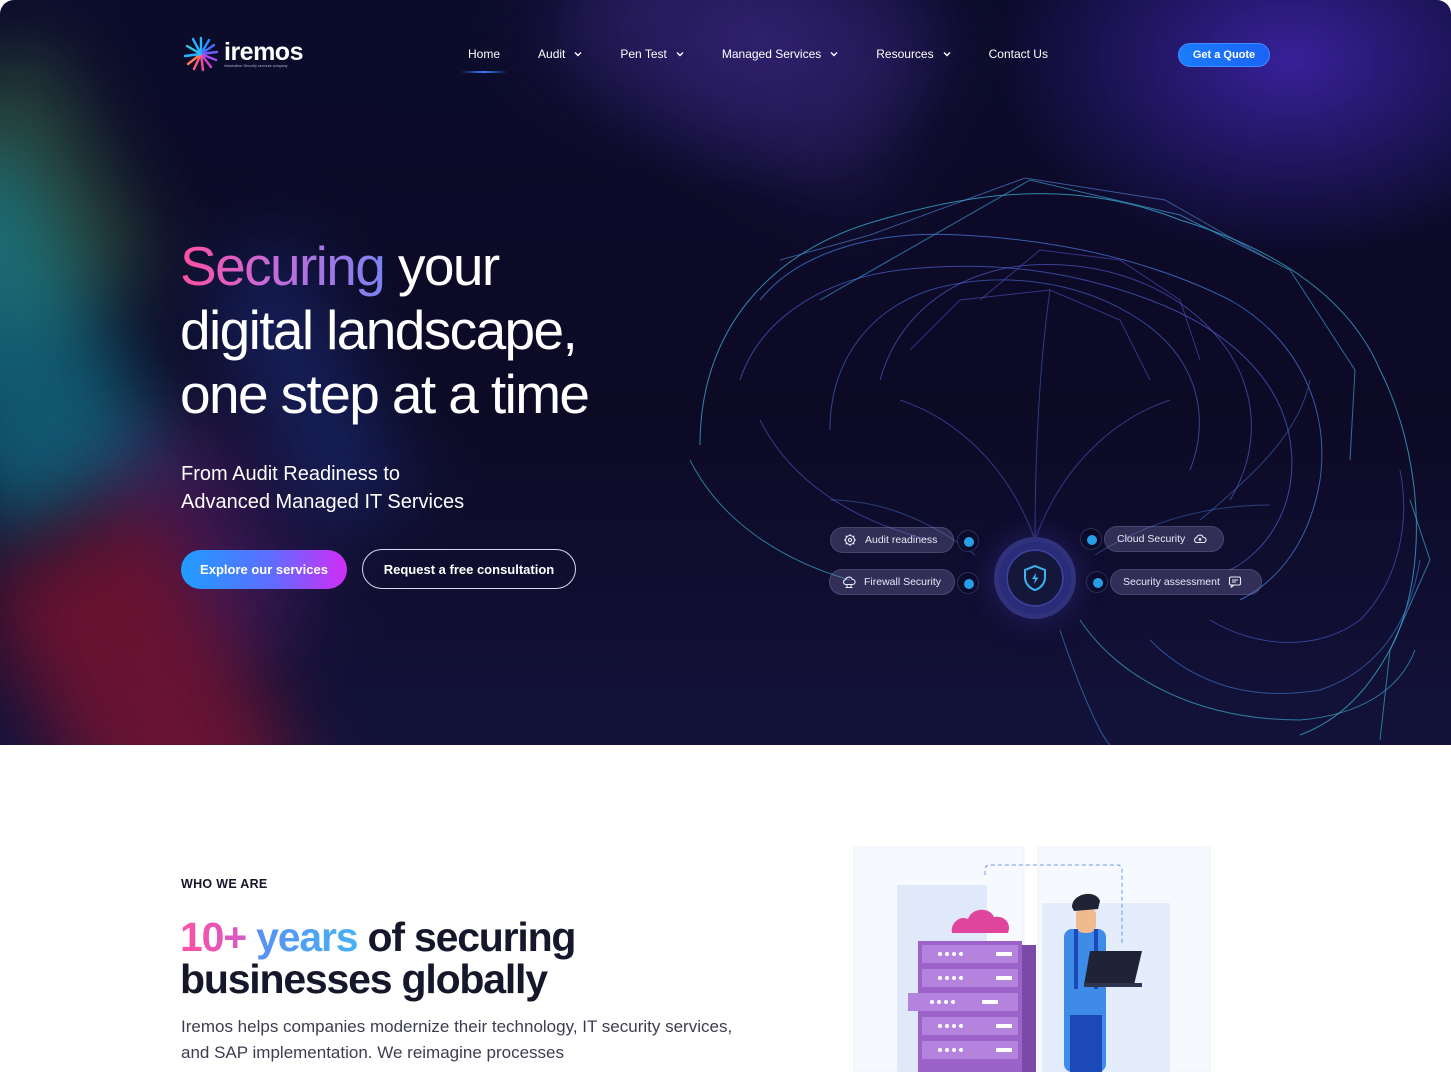 The height and width of the screenshot is (1072, 1451). What do you see at coordinates (1171, 582) in the screenshot?
I see `feature-label: Security assessment` at bounding box center [1171, 582].